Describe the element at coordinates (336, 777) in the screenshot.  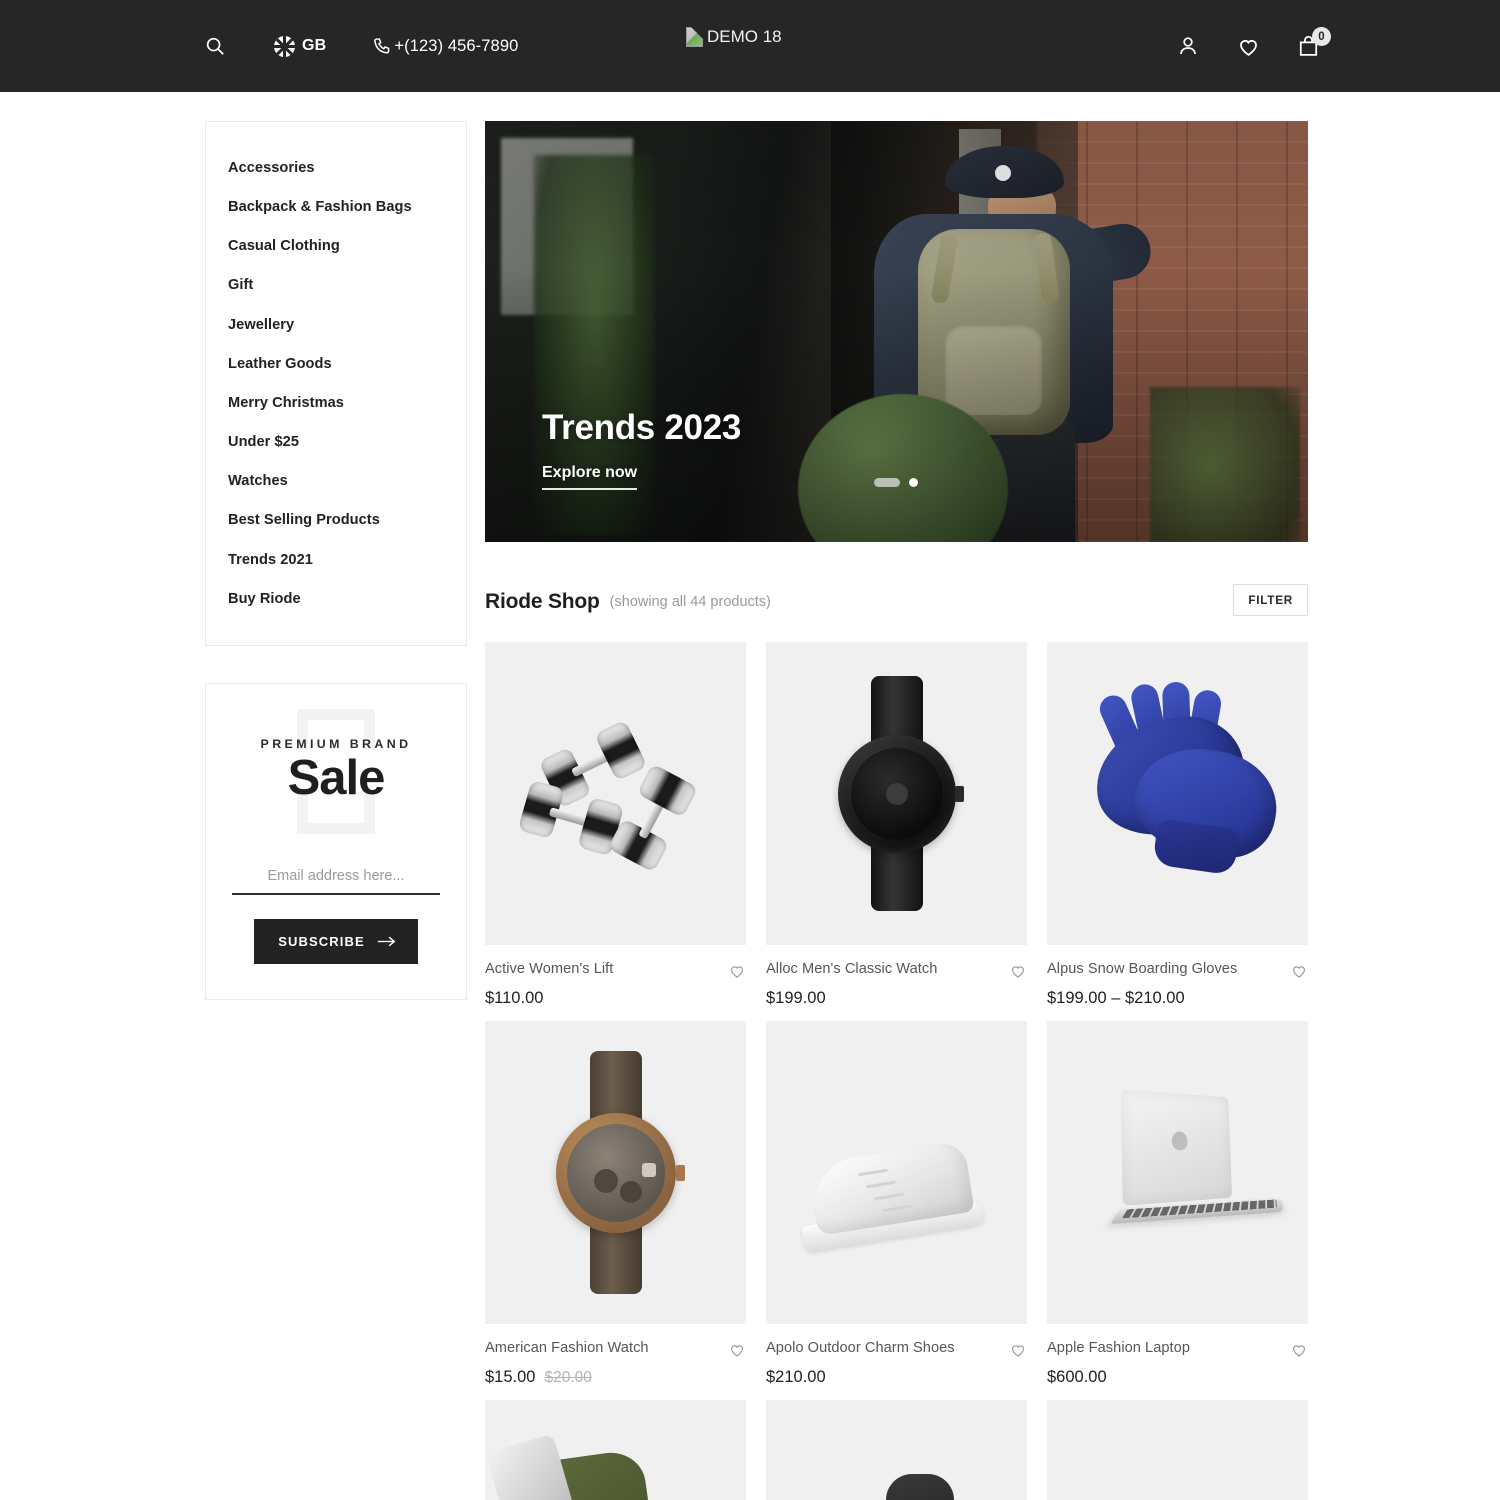
I see `promo-title: Sale` at that location.